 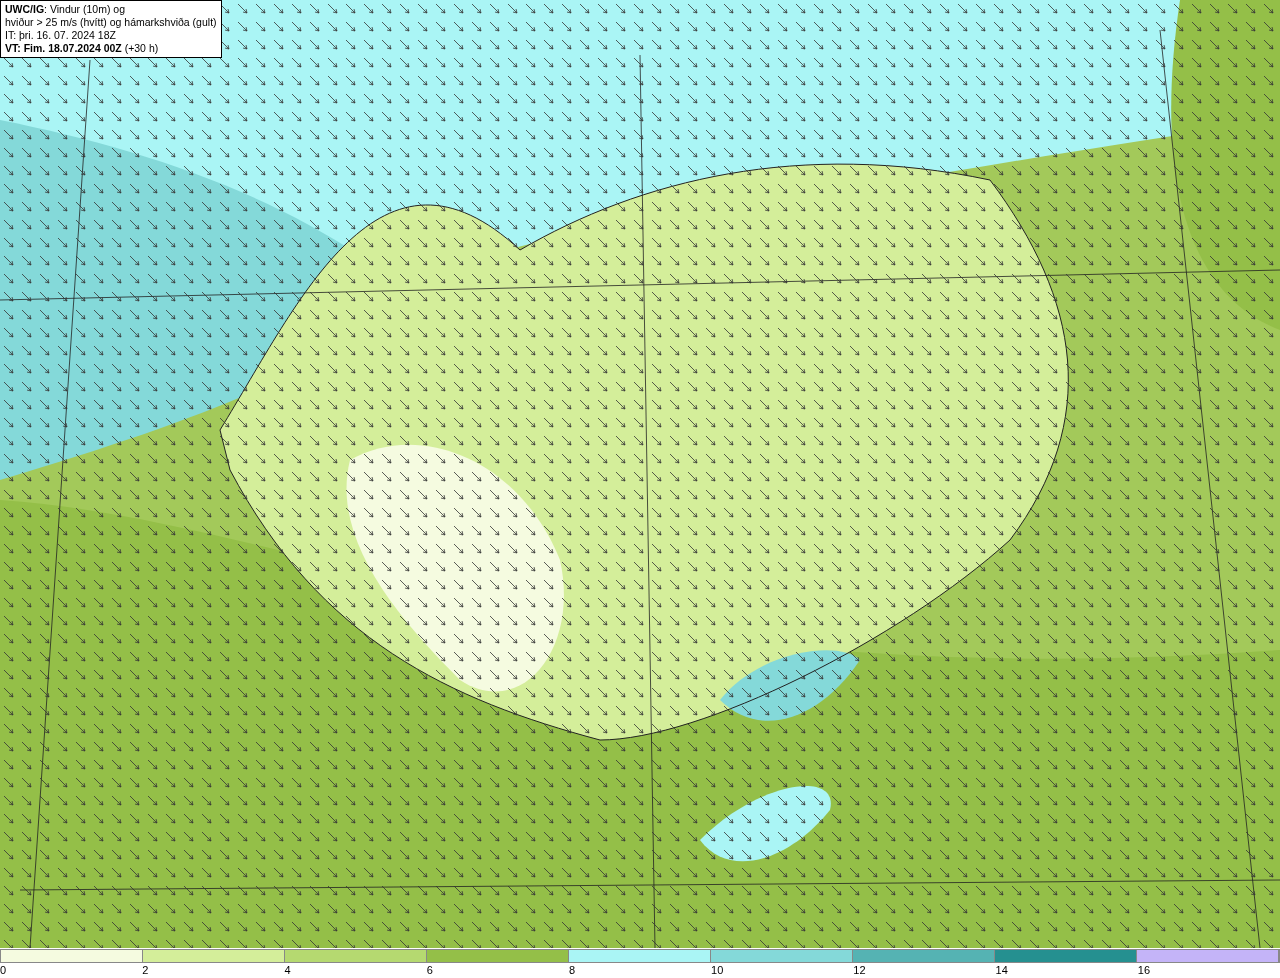 What do you see at coordinates (65, 9) in the screenshot?
I see `info-text: UWC/IG: Vindur (10m) og` at bounding box center [65, 9].